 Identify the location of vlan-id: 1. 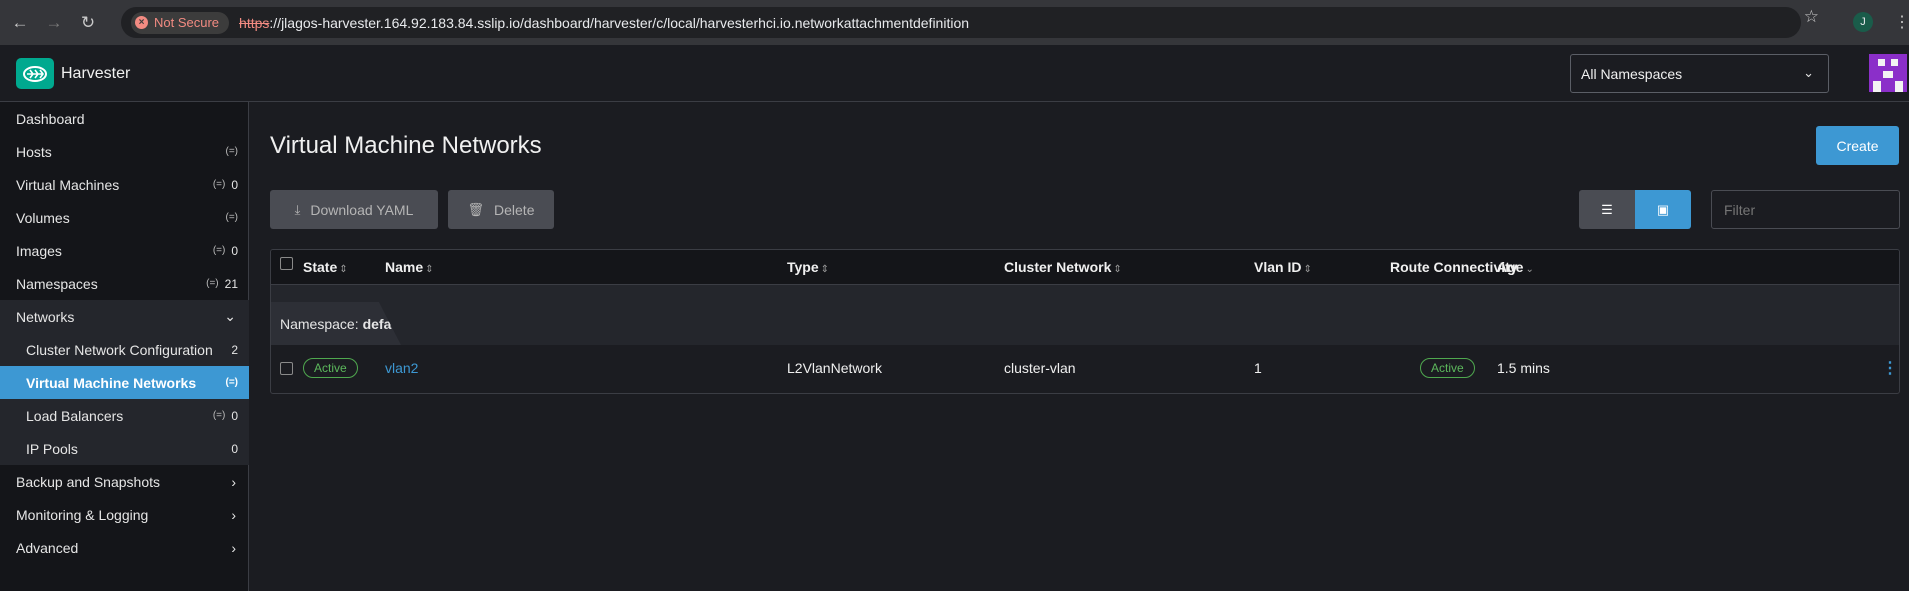
(1258, 368).